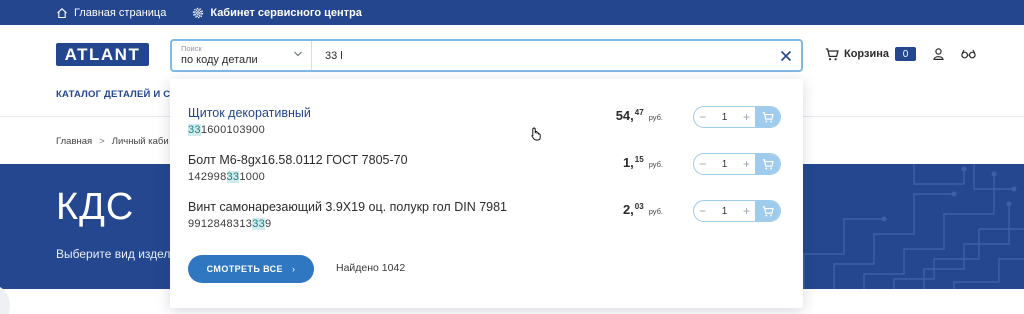  I want to click on compare-button, so click(968, 54).